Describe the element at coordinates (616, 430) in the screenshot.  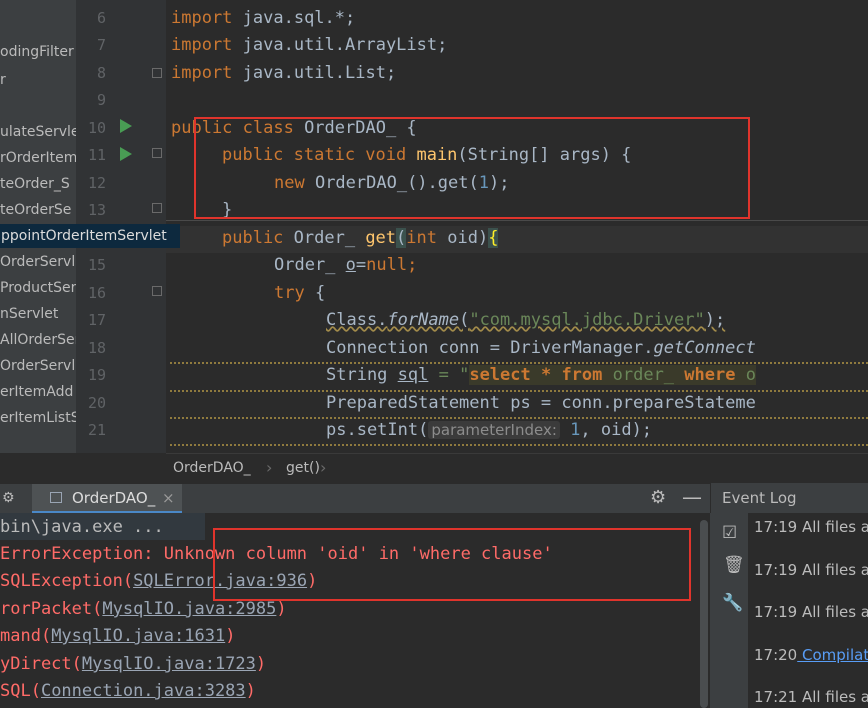
I see `code-text: , oid);` at that location.